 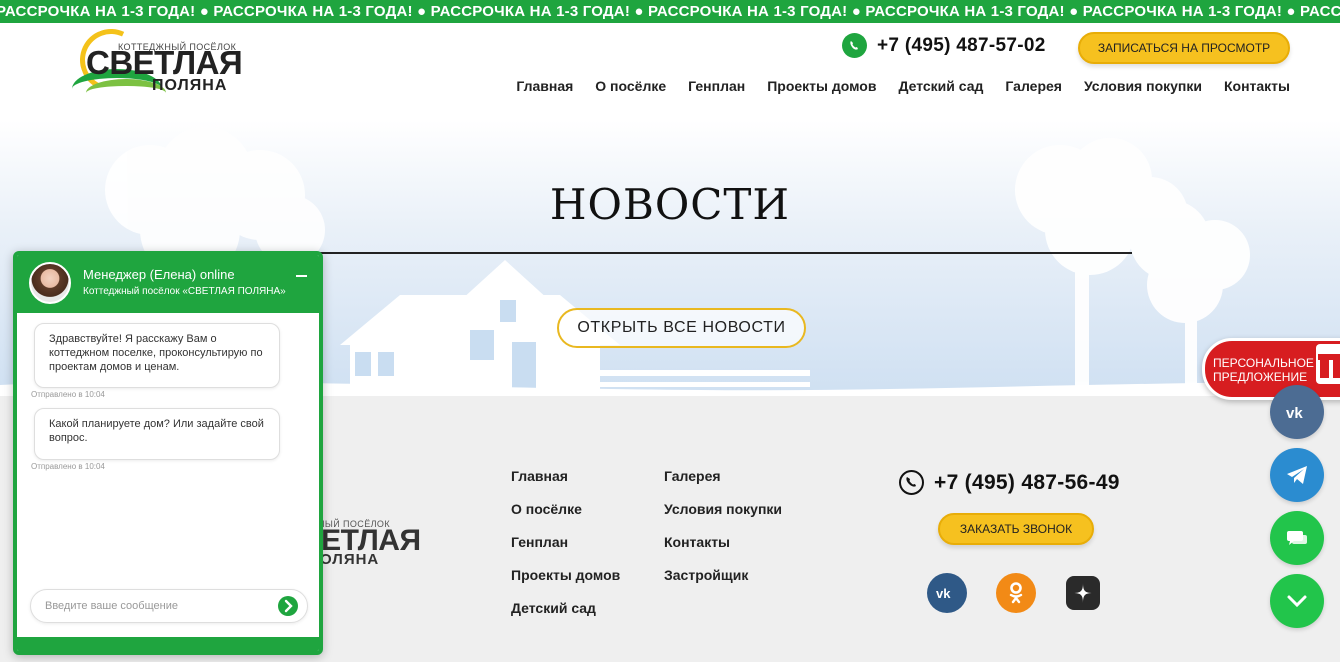 What do you see at coordinates (159, 274) in the screenshot?
I see `chat-manager-name: Менеджер (Елена) online` at bounding box center [159, 274].